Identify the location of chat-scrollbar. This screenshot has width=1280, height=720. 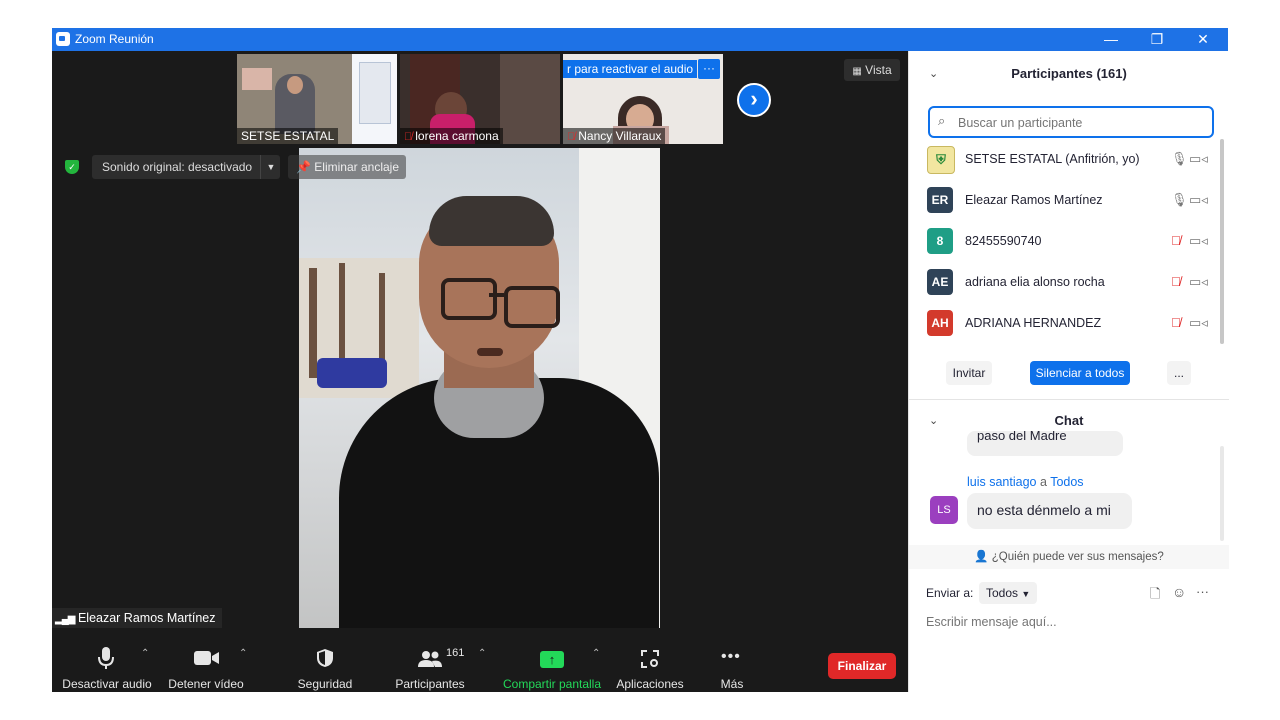
(1222, 493).